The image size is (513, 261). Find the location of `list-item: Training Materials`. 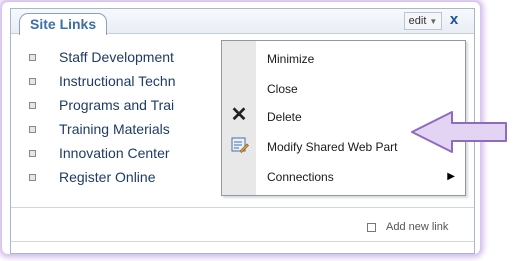

list-item: Training Materials is located at coordinates (121, 129).